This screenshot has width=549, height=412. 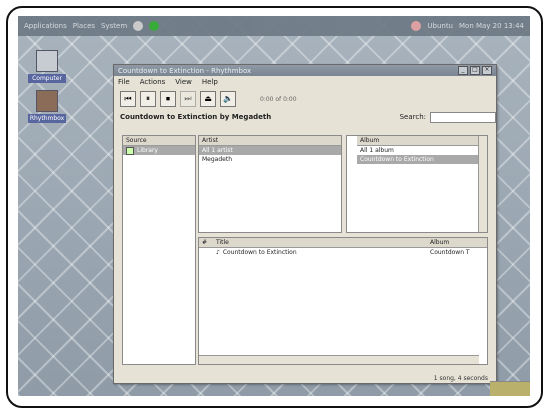 I want to click on track-col-album: Album, so click(x=439, y=242).